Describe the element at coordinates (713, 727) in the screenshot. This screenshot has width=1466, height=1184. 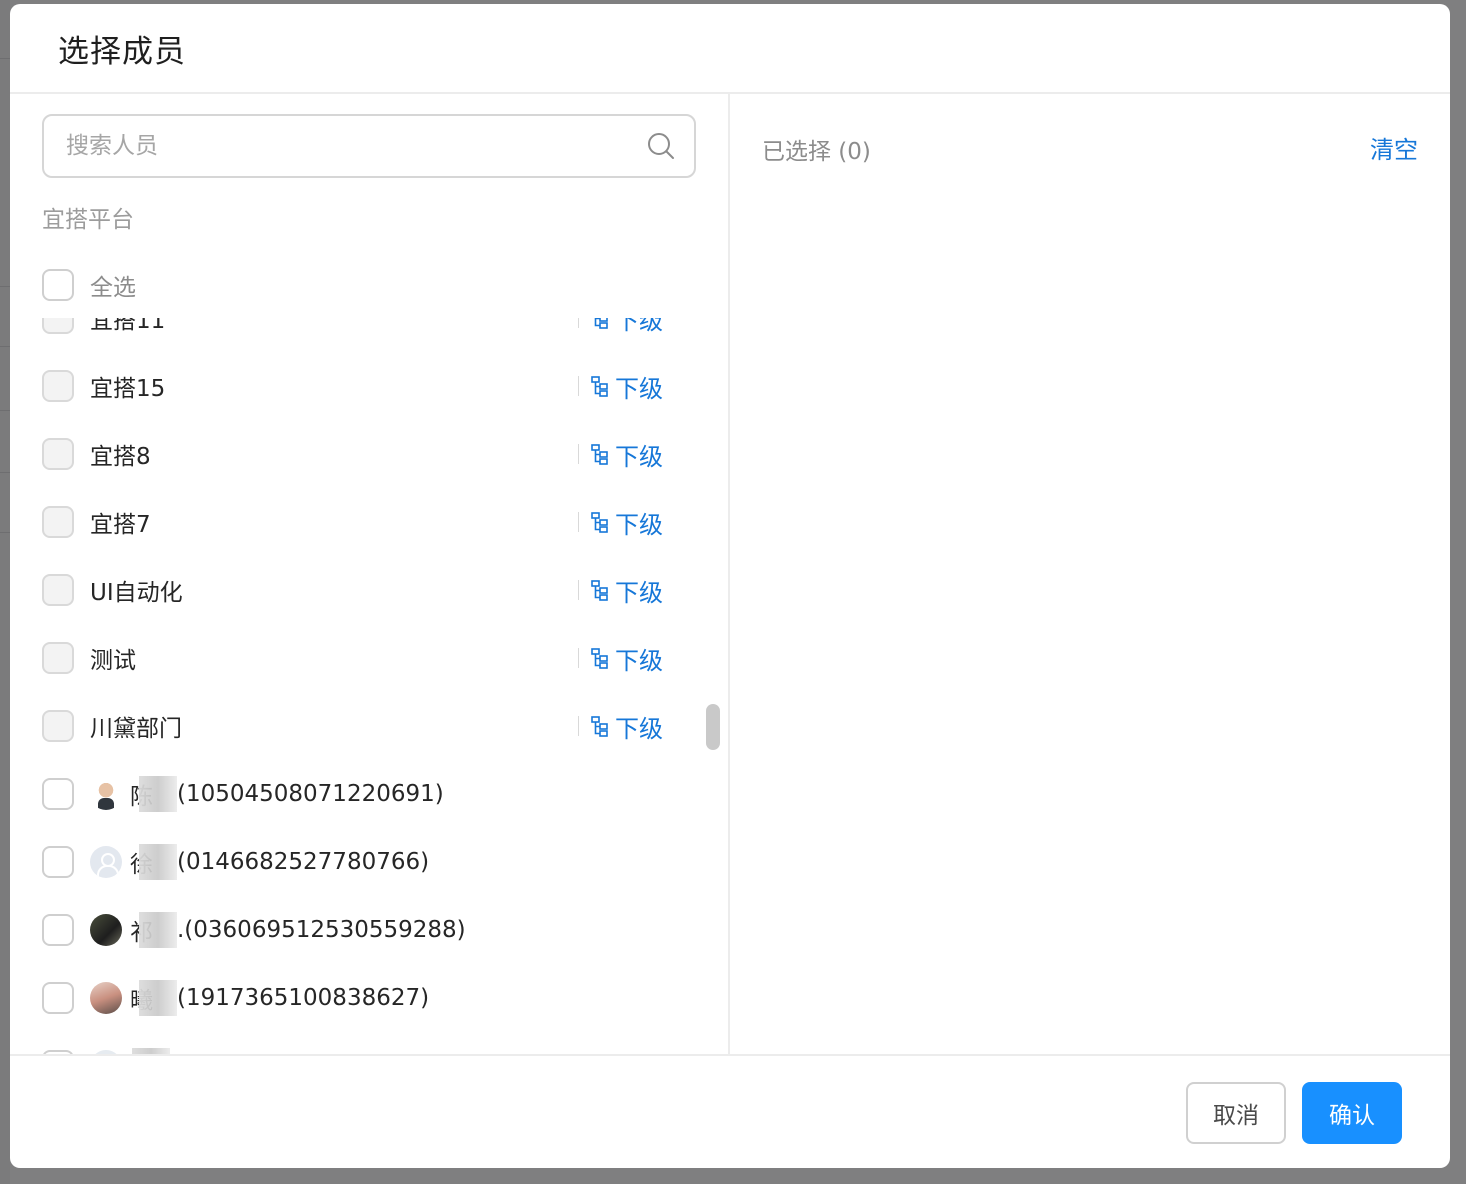
I see `scrollbar-thumb` at that location.